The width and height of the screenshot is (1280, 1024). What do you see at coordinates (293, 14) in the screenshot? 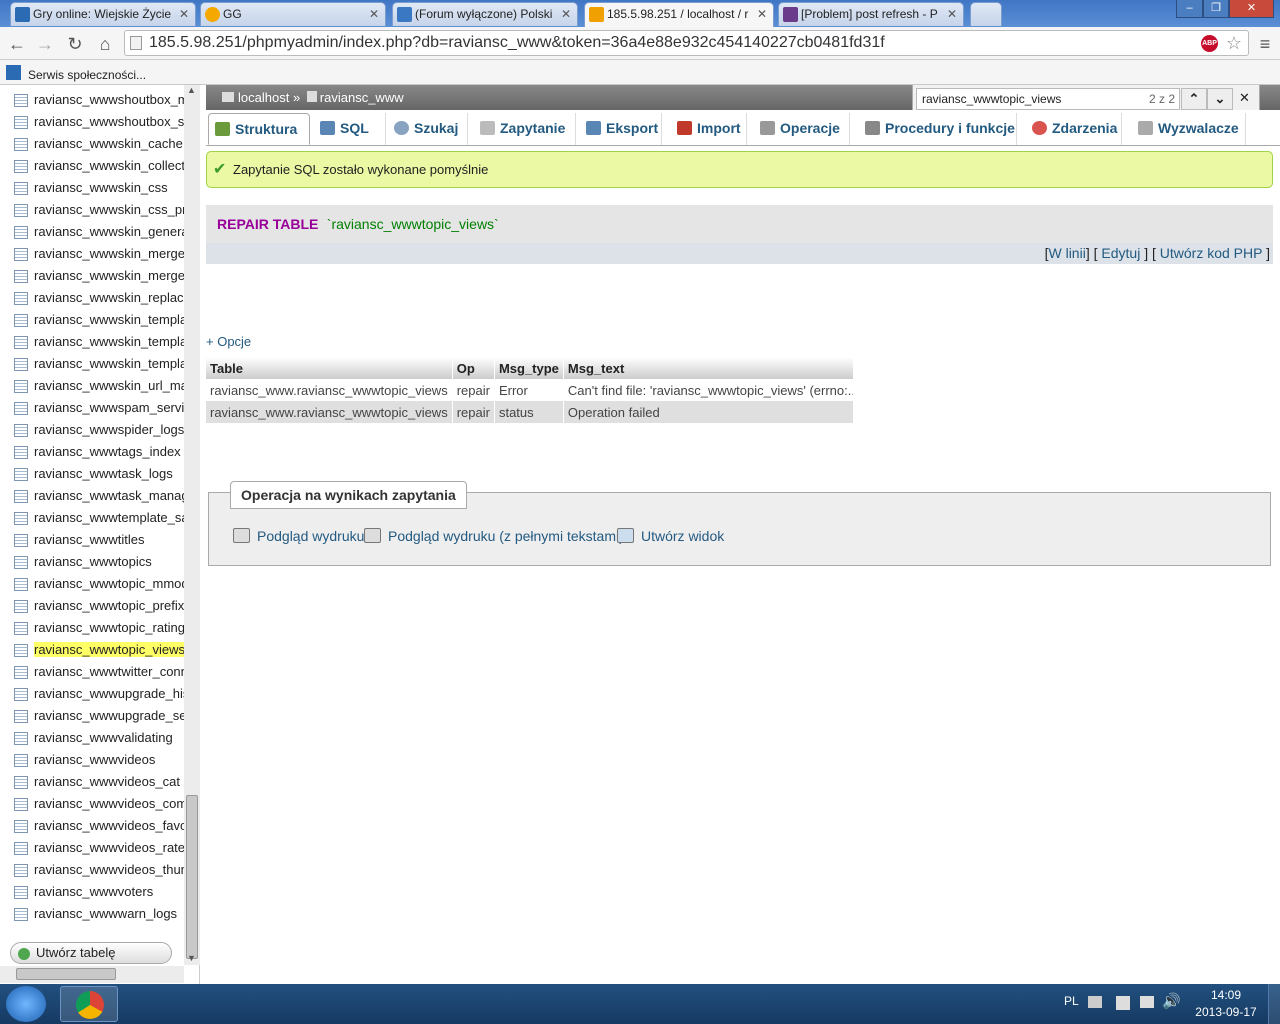
I see `browser-tab-2: GG ✕` at bounding box center [293, 14].